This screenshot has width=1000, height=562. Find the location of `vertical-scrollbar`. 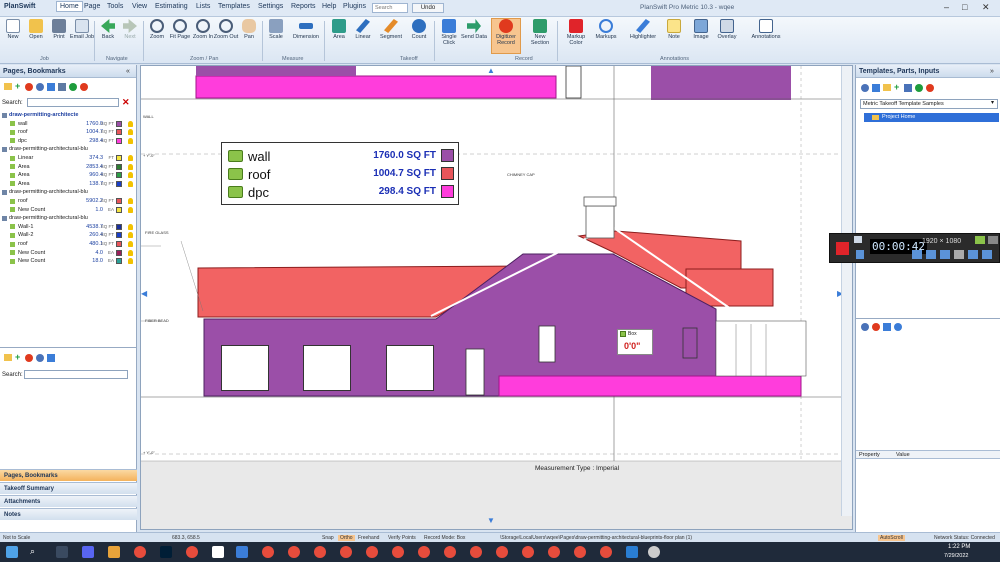

vertical-scrollbar is located at coordinates (846, 291).